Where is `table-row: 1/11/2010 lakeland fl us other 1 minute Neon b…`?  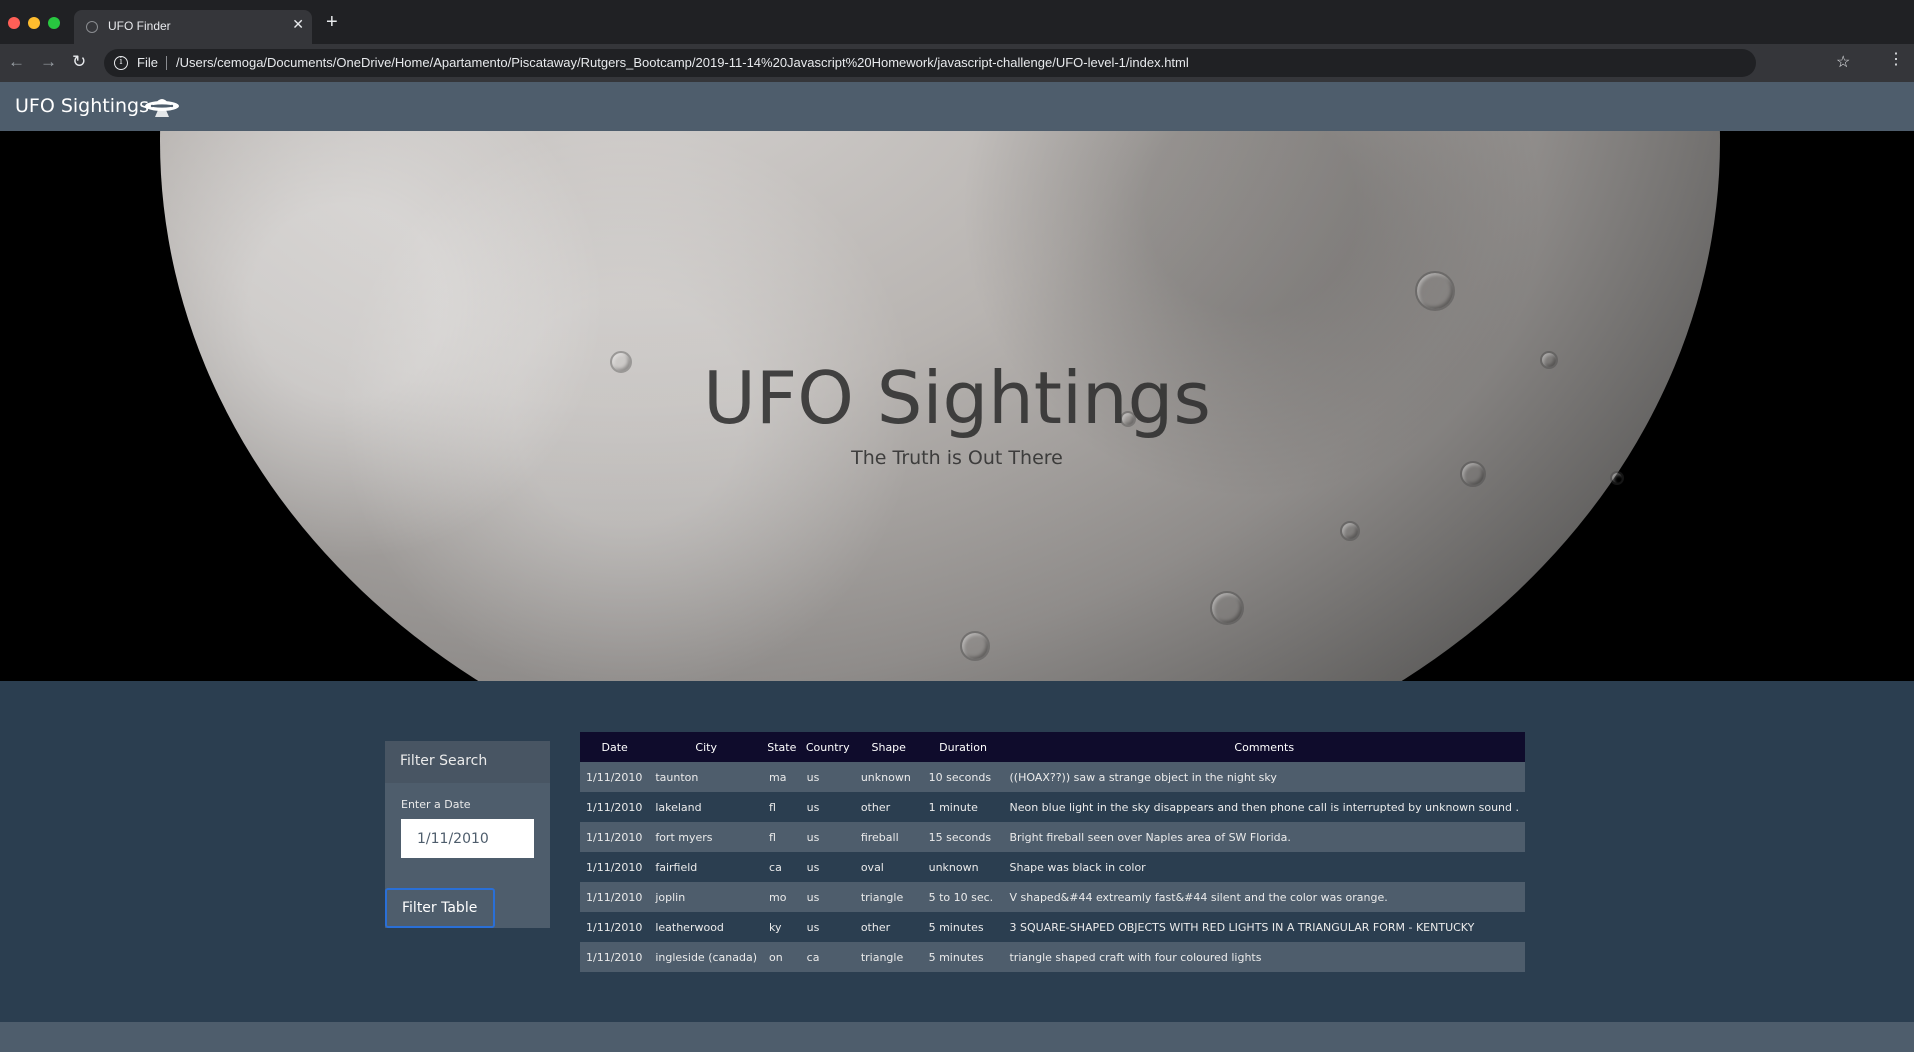
table-row: 1/11/2010 lakeland fl us other 1 minute Neon b… is located at coordinates (1052, 807).